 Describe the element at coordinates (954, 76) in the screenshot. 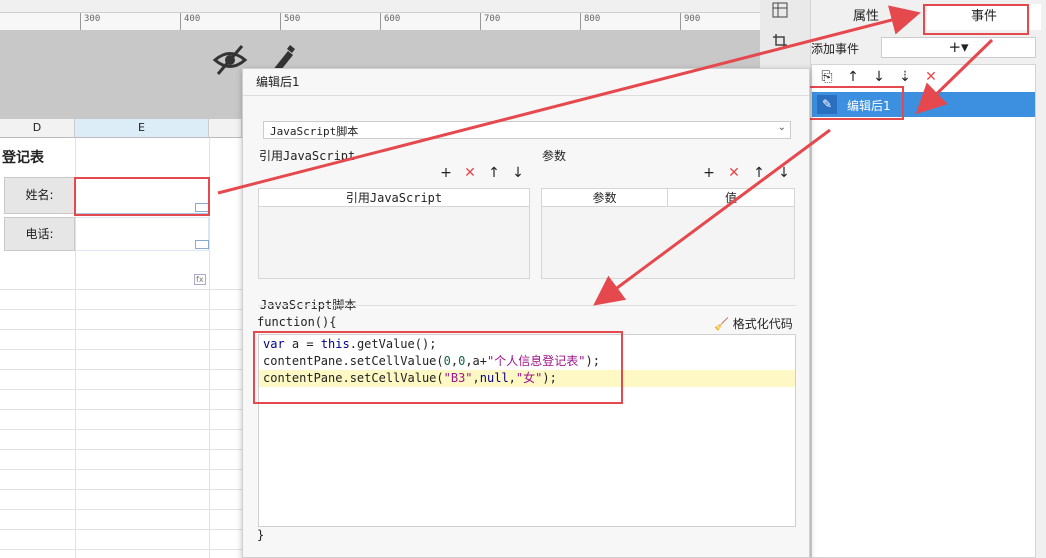

I see `arrow-to-event-item` at that location.